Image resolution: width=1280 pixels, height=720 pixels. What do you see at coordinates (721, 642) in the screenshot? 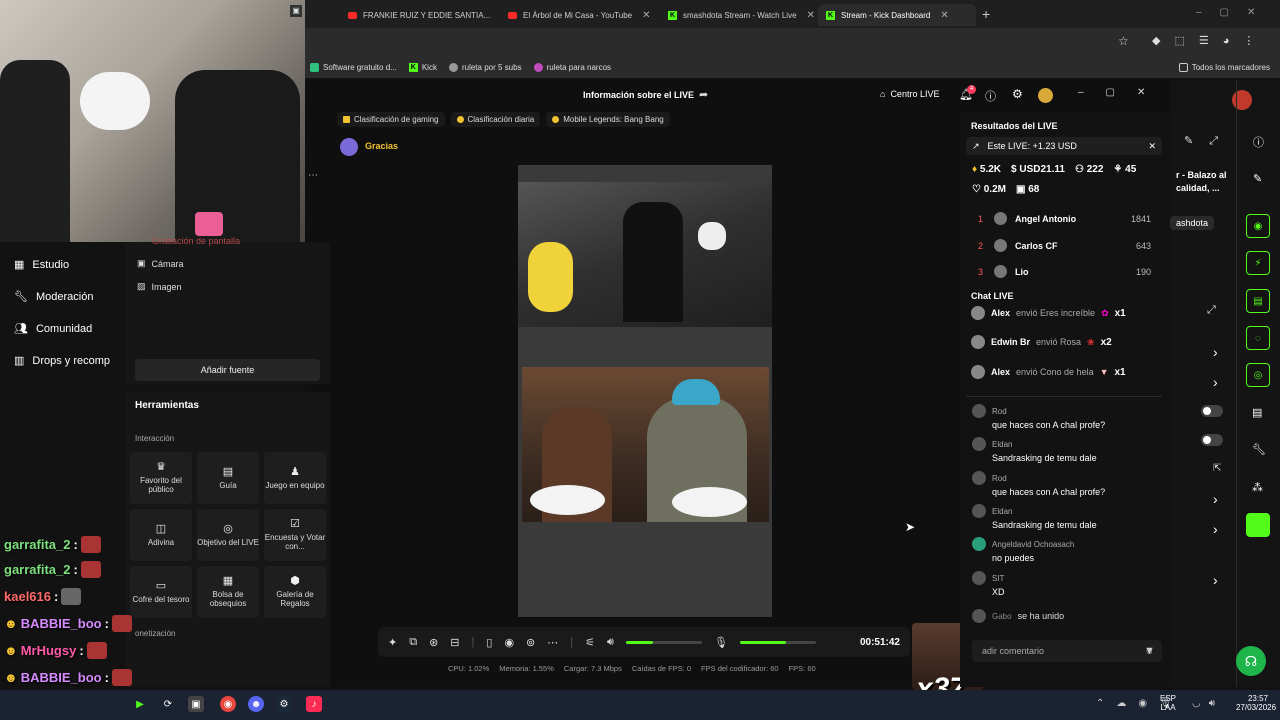
I see `mic-icon: 🎙︎` at bounding box center [721, 642].